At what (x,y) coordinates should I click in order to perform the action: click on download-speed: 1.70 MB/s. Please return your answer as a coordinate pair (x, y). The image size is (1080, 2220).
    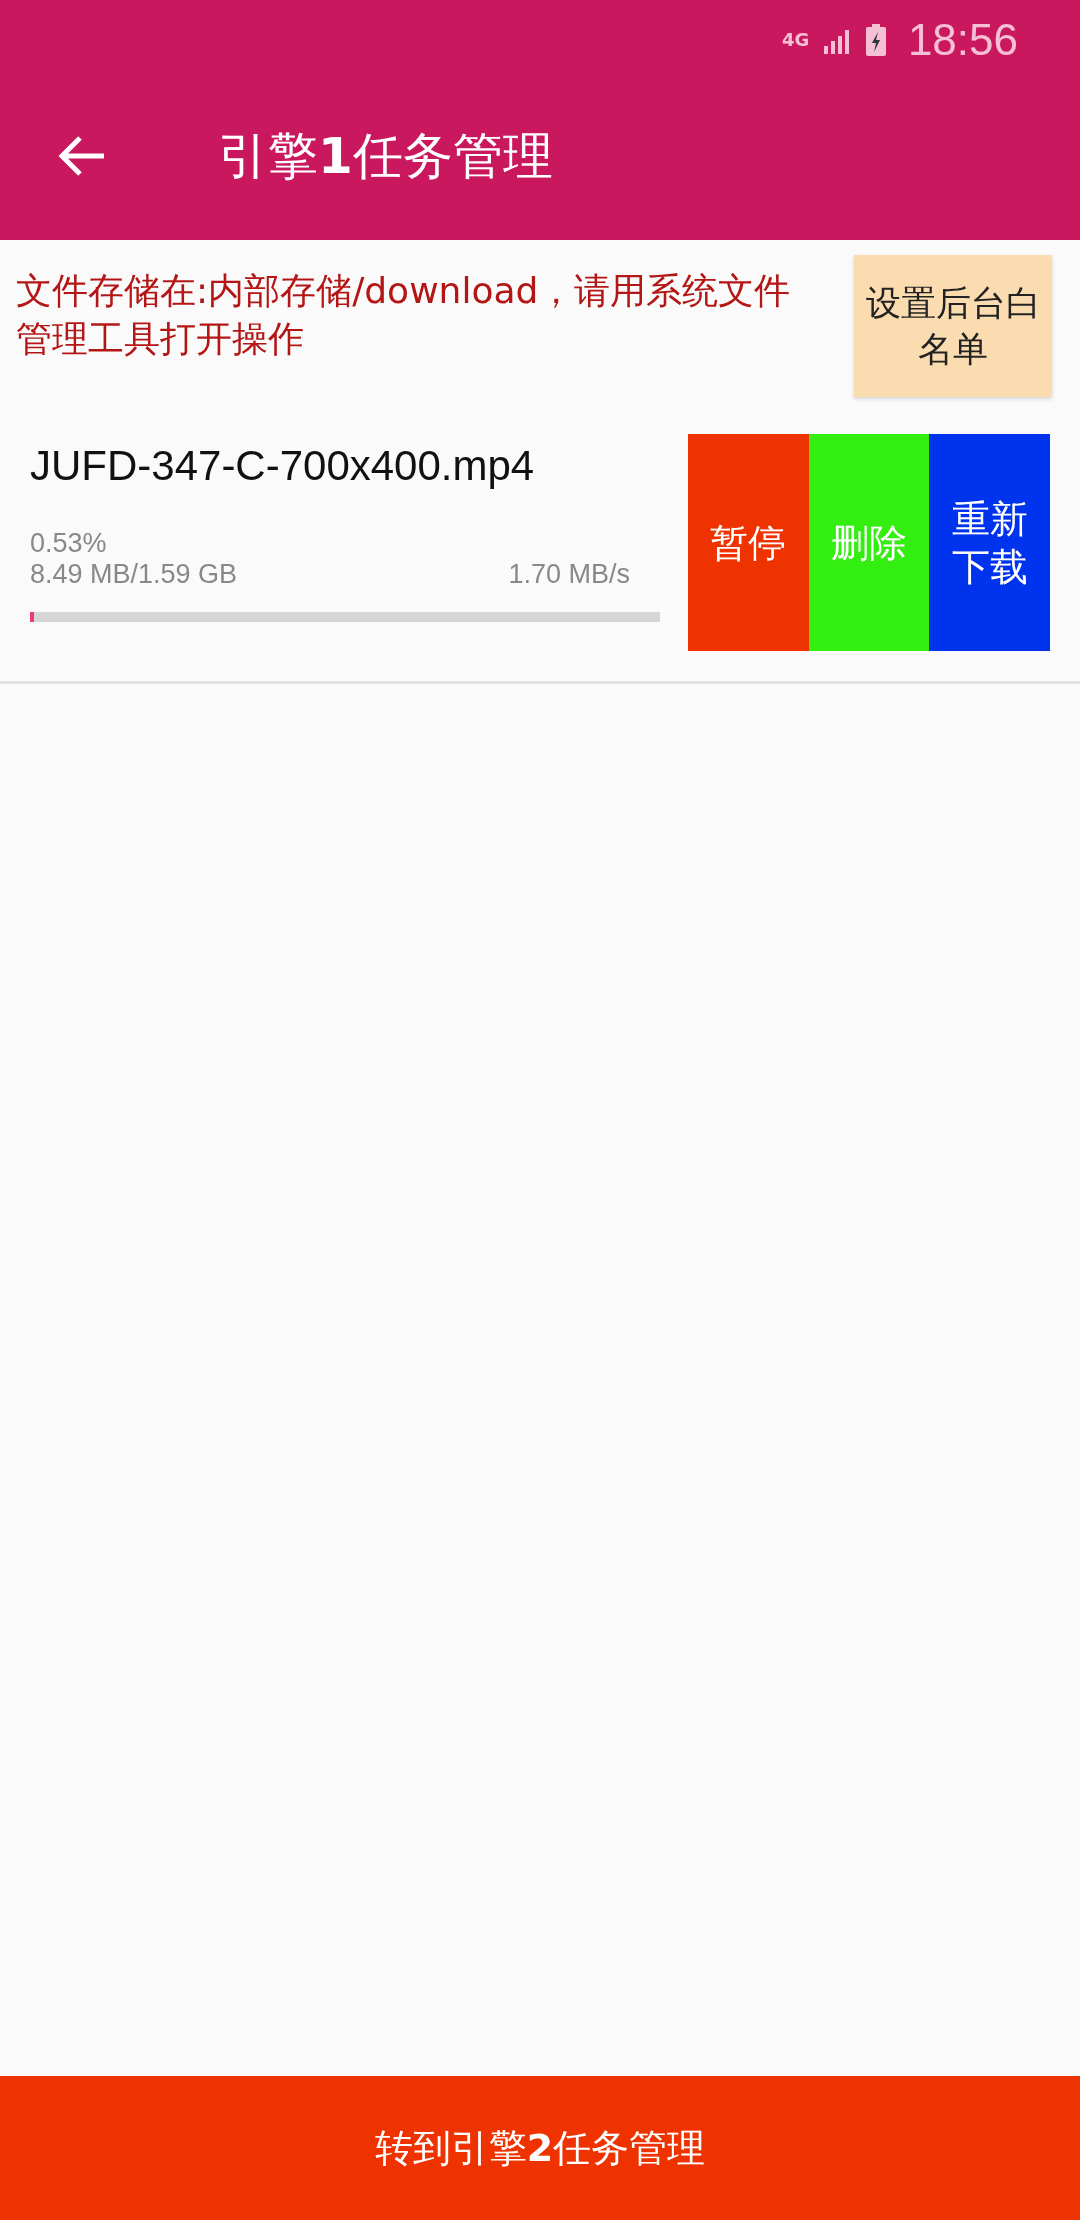
    Looking at the image, I should click on (569, 574).